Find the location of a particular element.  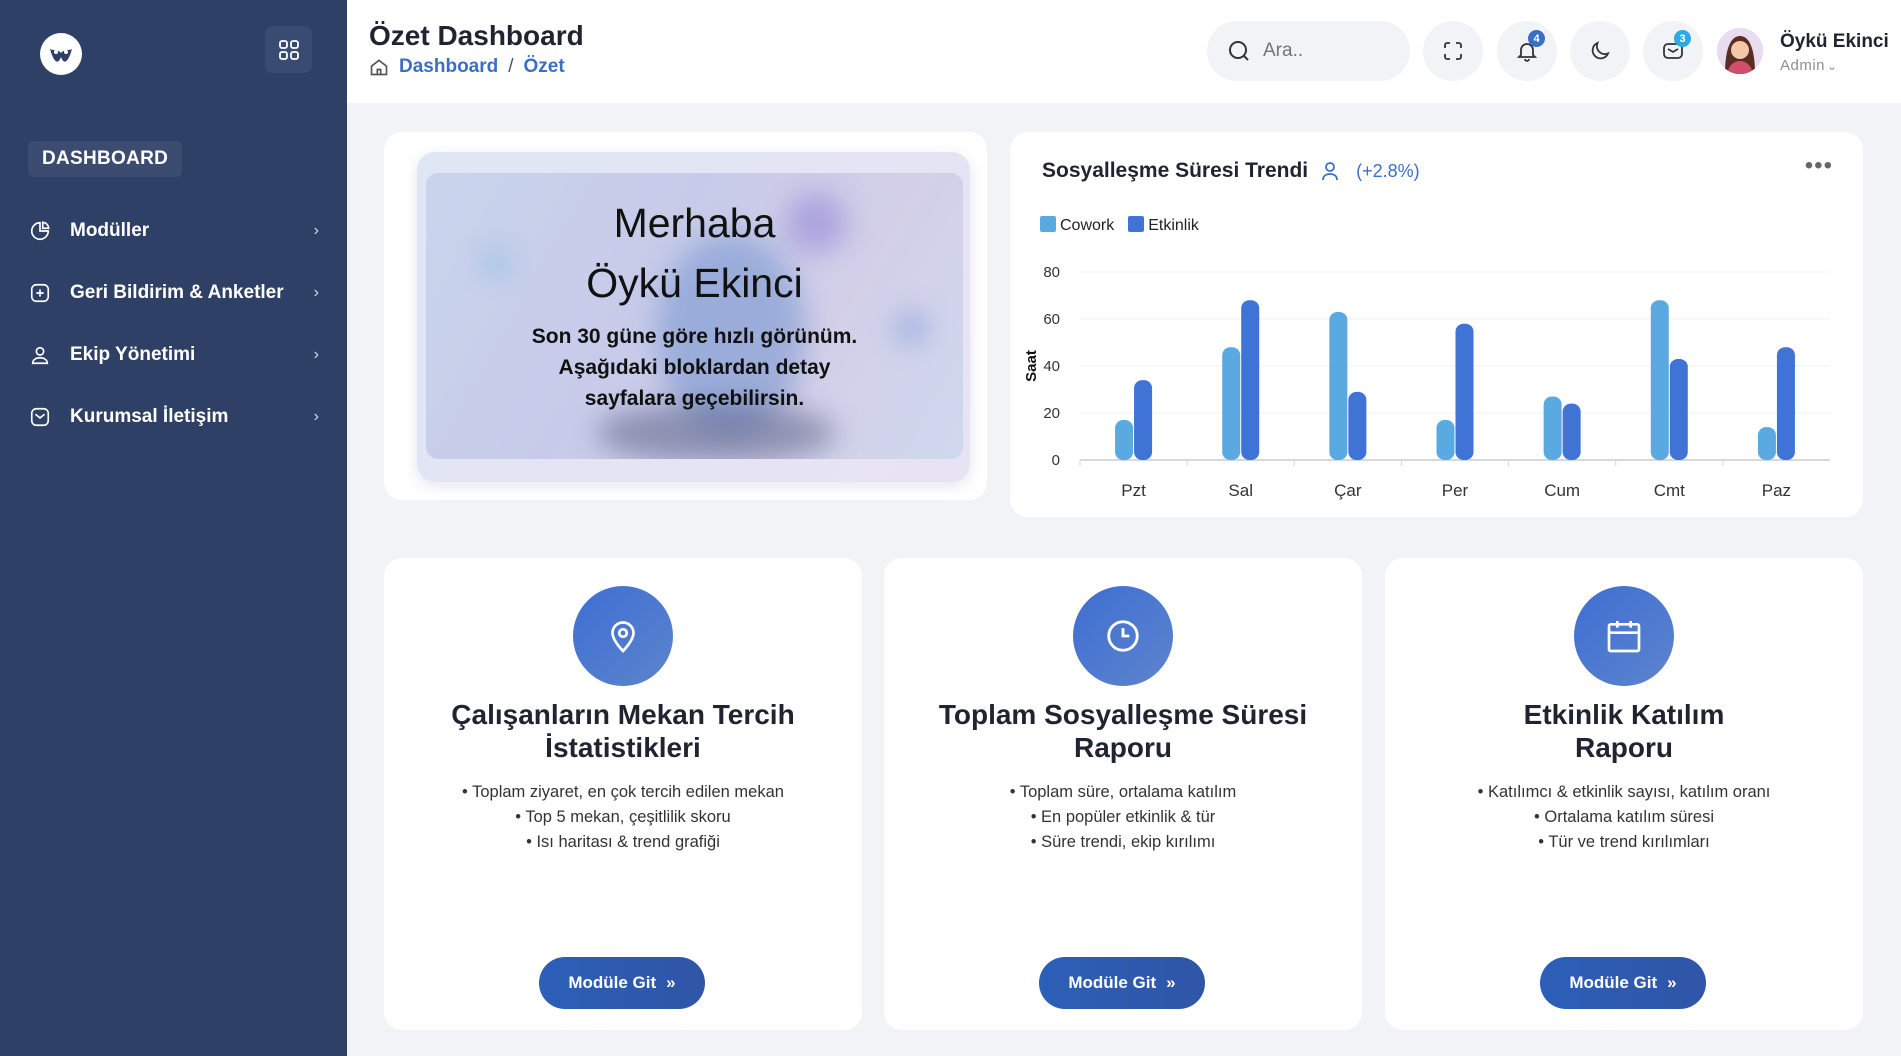

fullscreen-button is located at coordinates (1453, 51).